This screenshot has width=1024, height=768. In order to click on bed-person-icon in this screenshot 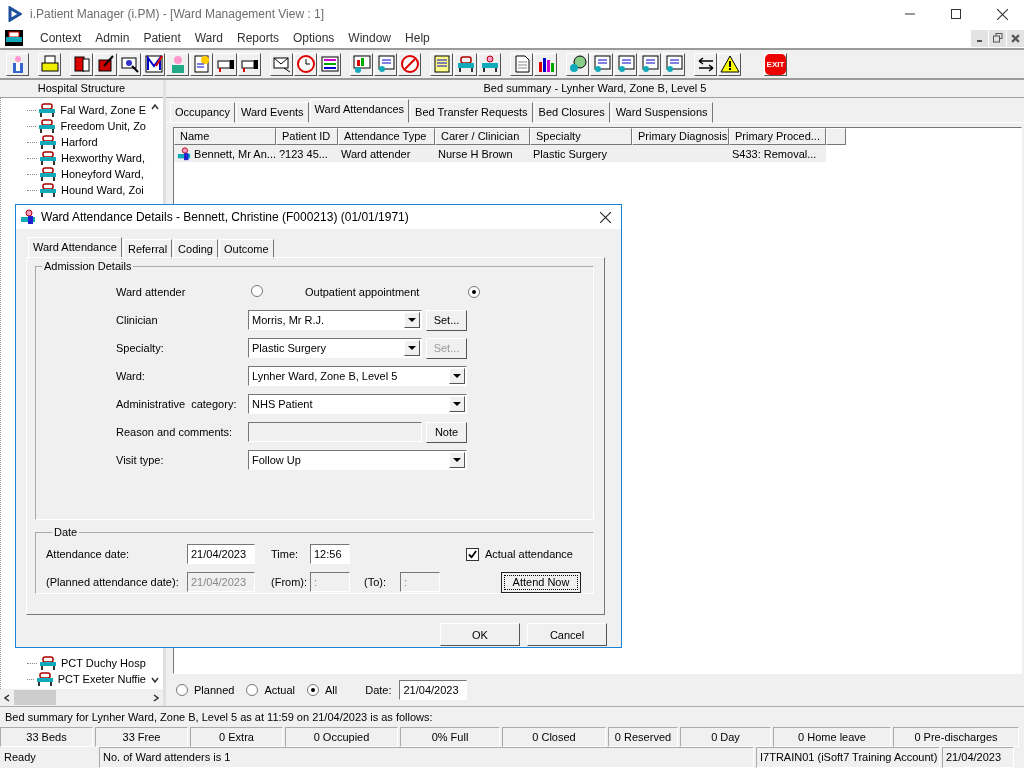, I will do `click(489, 64)`.